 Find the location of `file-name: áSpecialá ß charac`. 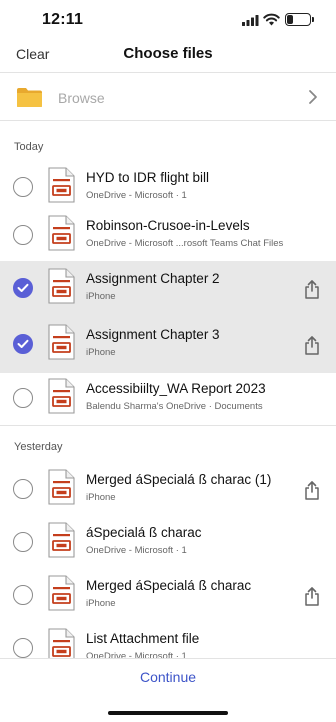

file-name: áSpecialá ß charac is located at coordinates (144, 532).